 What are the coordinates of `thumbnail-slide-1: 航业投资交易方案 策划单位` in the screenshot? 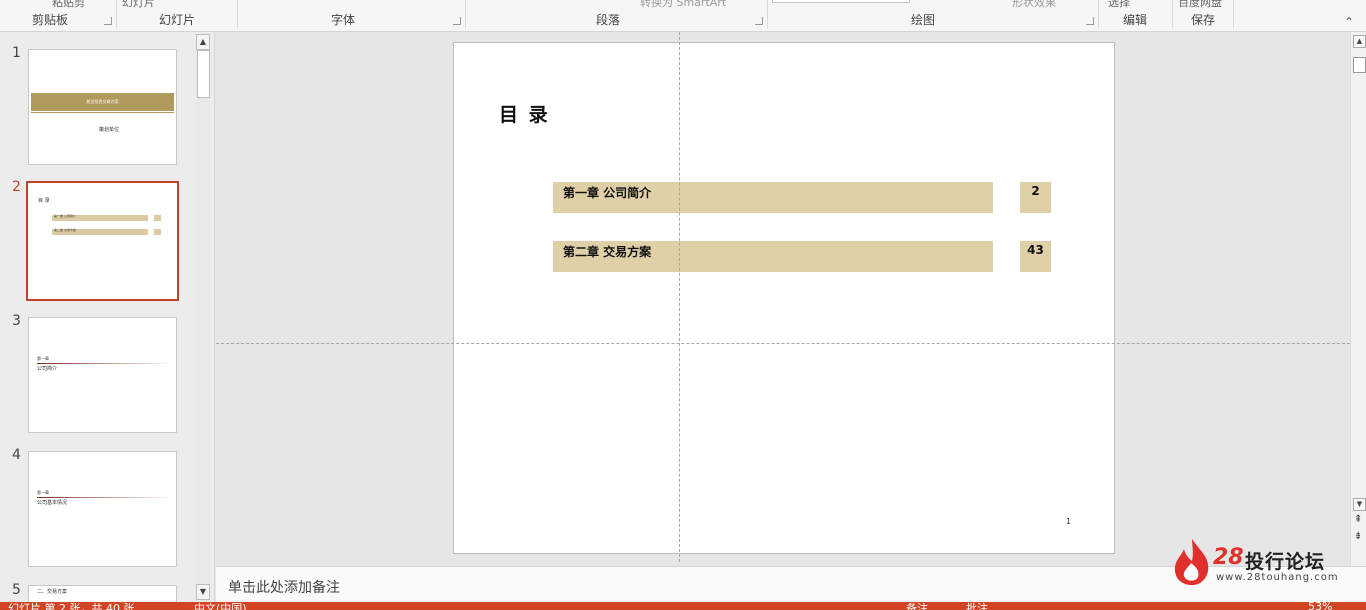 It's located at (102, 107).